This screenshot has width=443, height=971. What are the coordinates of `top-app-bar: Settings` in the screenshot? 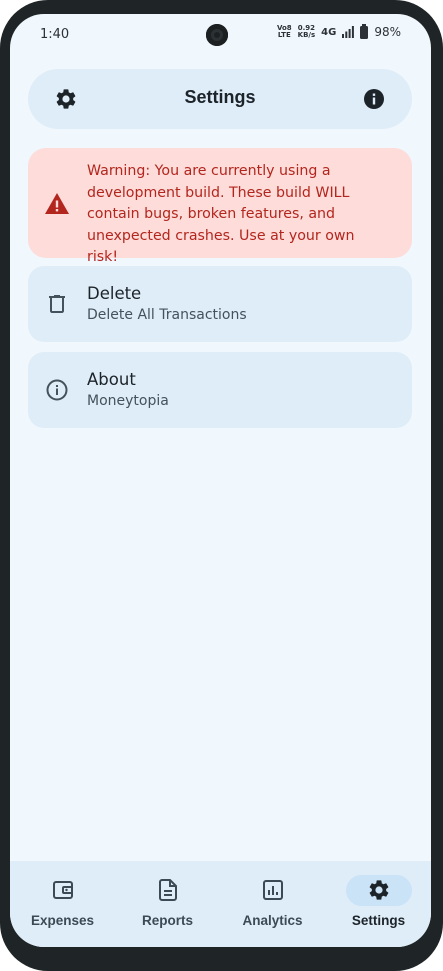 It's located at (220, 99).